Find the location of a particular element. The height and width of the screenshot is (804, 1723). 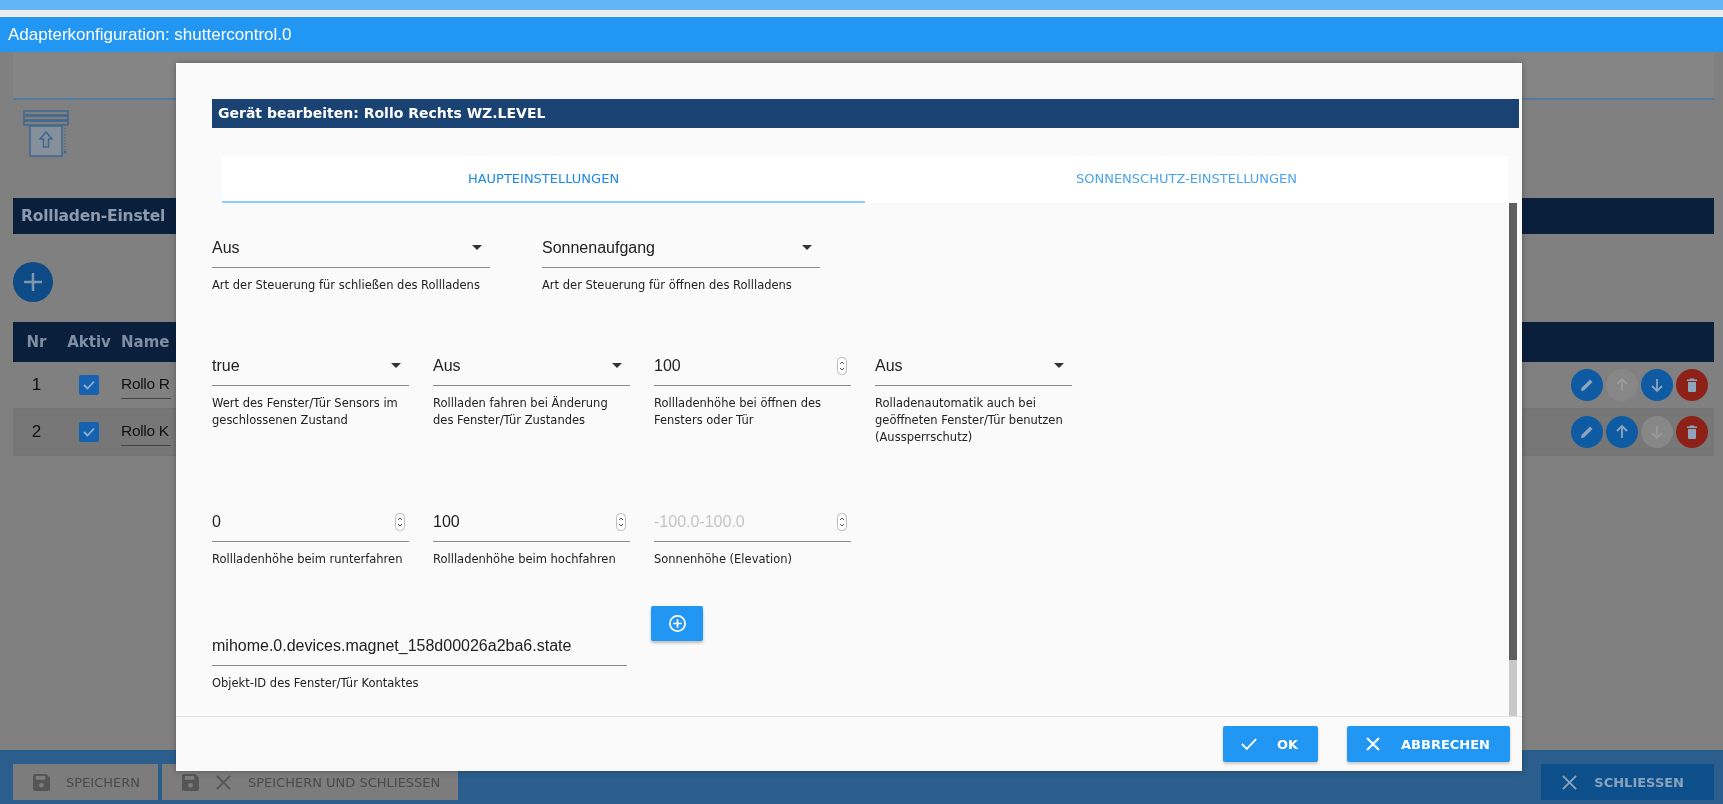

text-field: mihome.0.devices.magnet_158d00026a2ba6.state is located at coordinates (419, 646).